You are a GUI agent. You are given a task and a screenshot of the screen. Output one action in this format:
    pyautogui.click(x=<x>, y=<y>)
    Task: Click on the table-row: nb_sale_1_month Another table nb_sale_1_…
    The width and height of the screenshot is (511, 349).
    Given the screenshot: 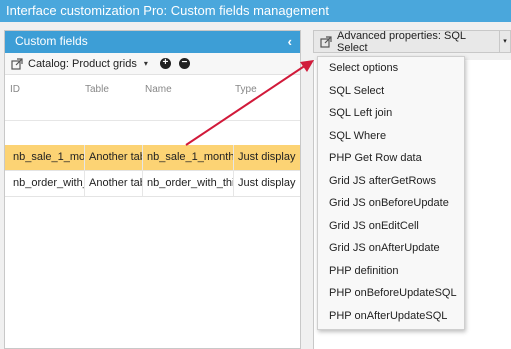 What is the action you would take?
    pyautogui.click(x=152, y=158)
    